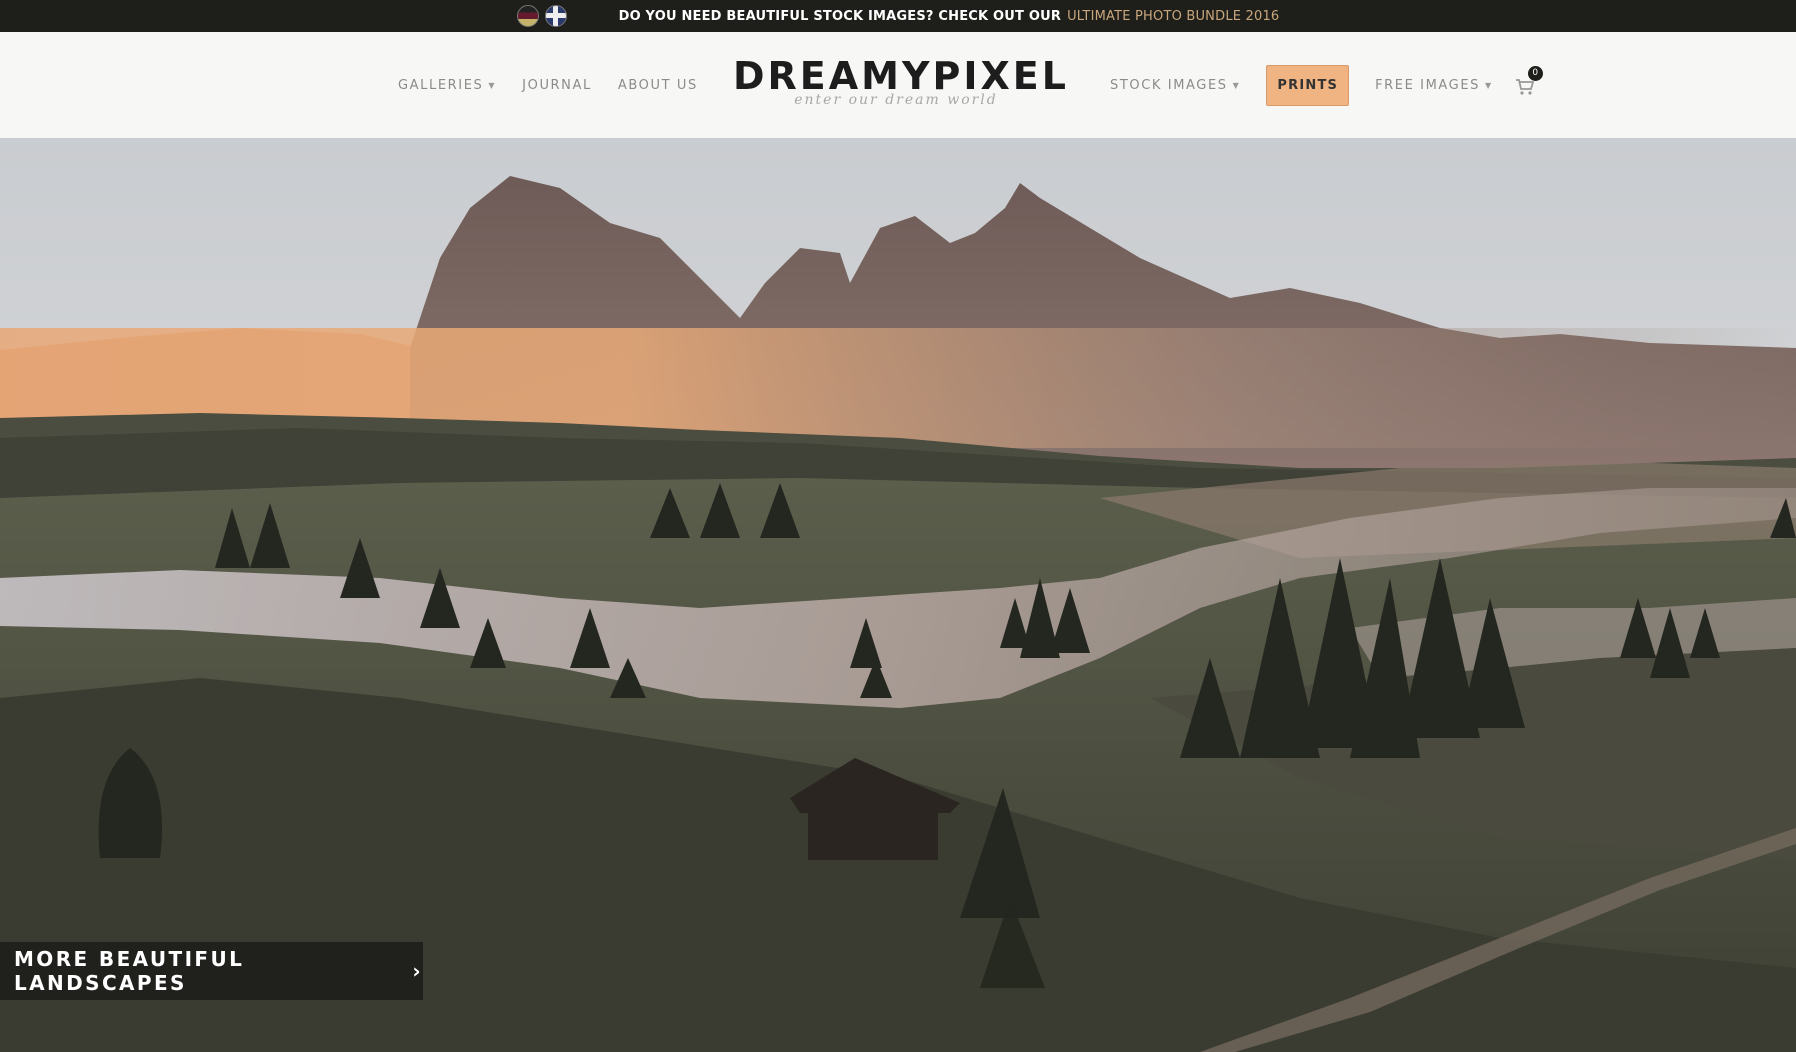 Image resolution: width=1796 pixels, height=1052 pixels. I want to click on chevron-right-icon: ›, so click(417, 971).